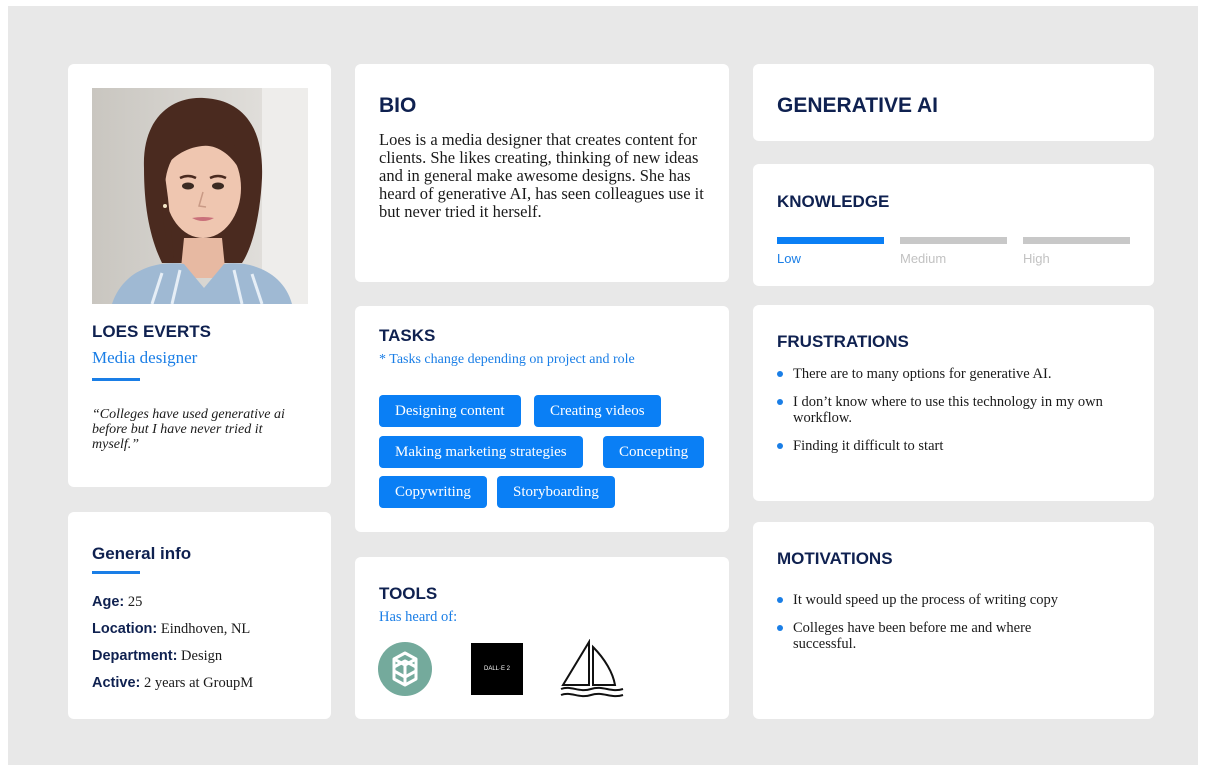 This screenshot has width=1206, height=771. I want to click on tasks-title: TASKS, so click(407, 335).